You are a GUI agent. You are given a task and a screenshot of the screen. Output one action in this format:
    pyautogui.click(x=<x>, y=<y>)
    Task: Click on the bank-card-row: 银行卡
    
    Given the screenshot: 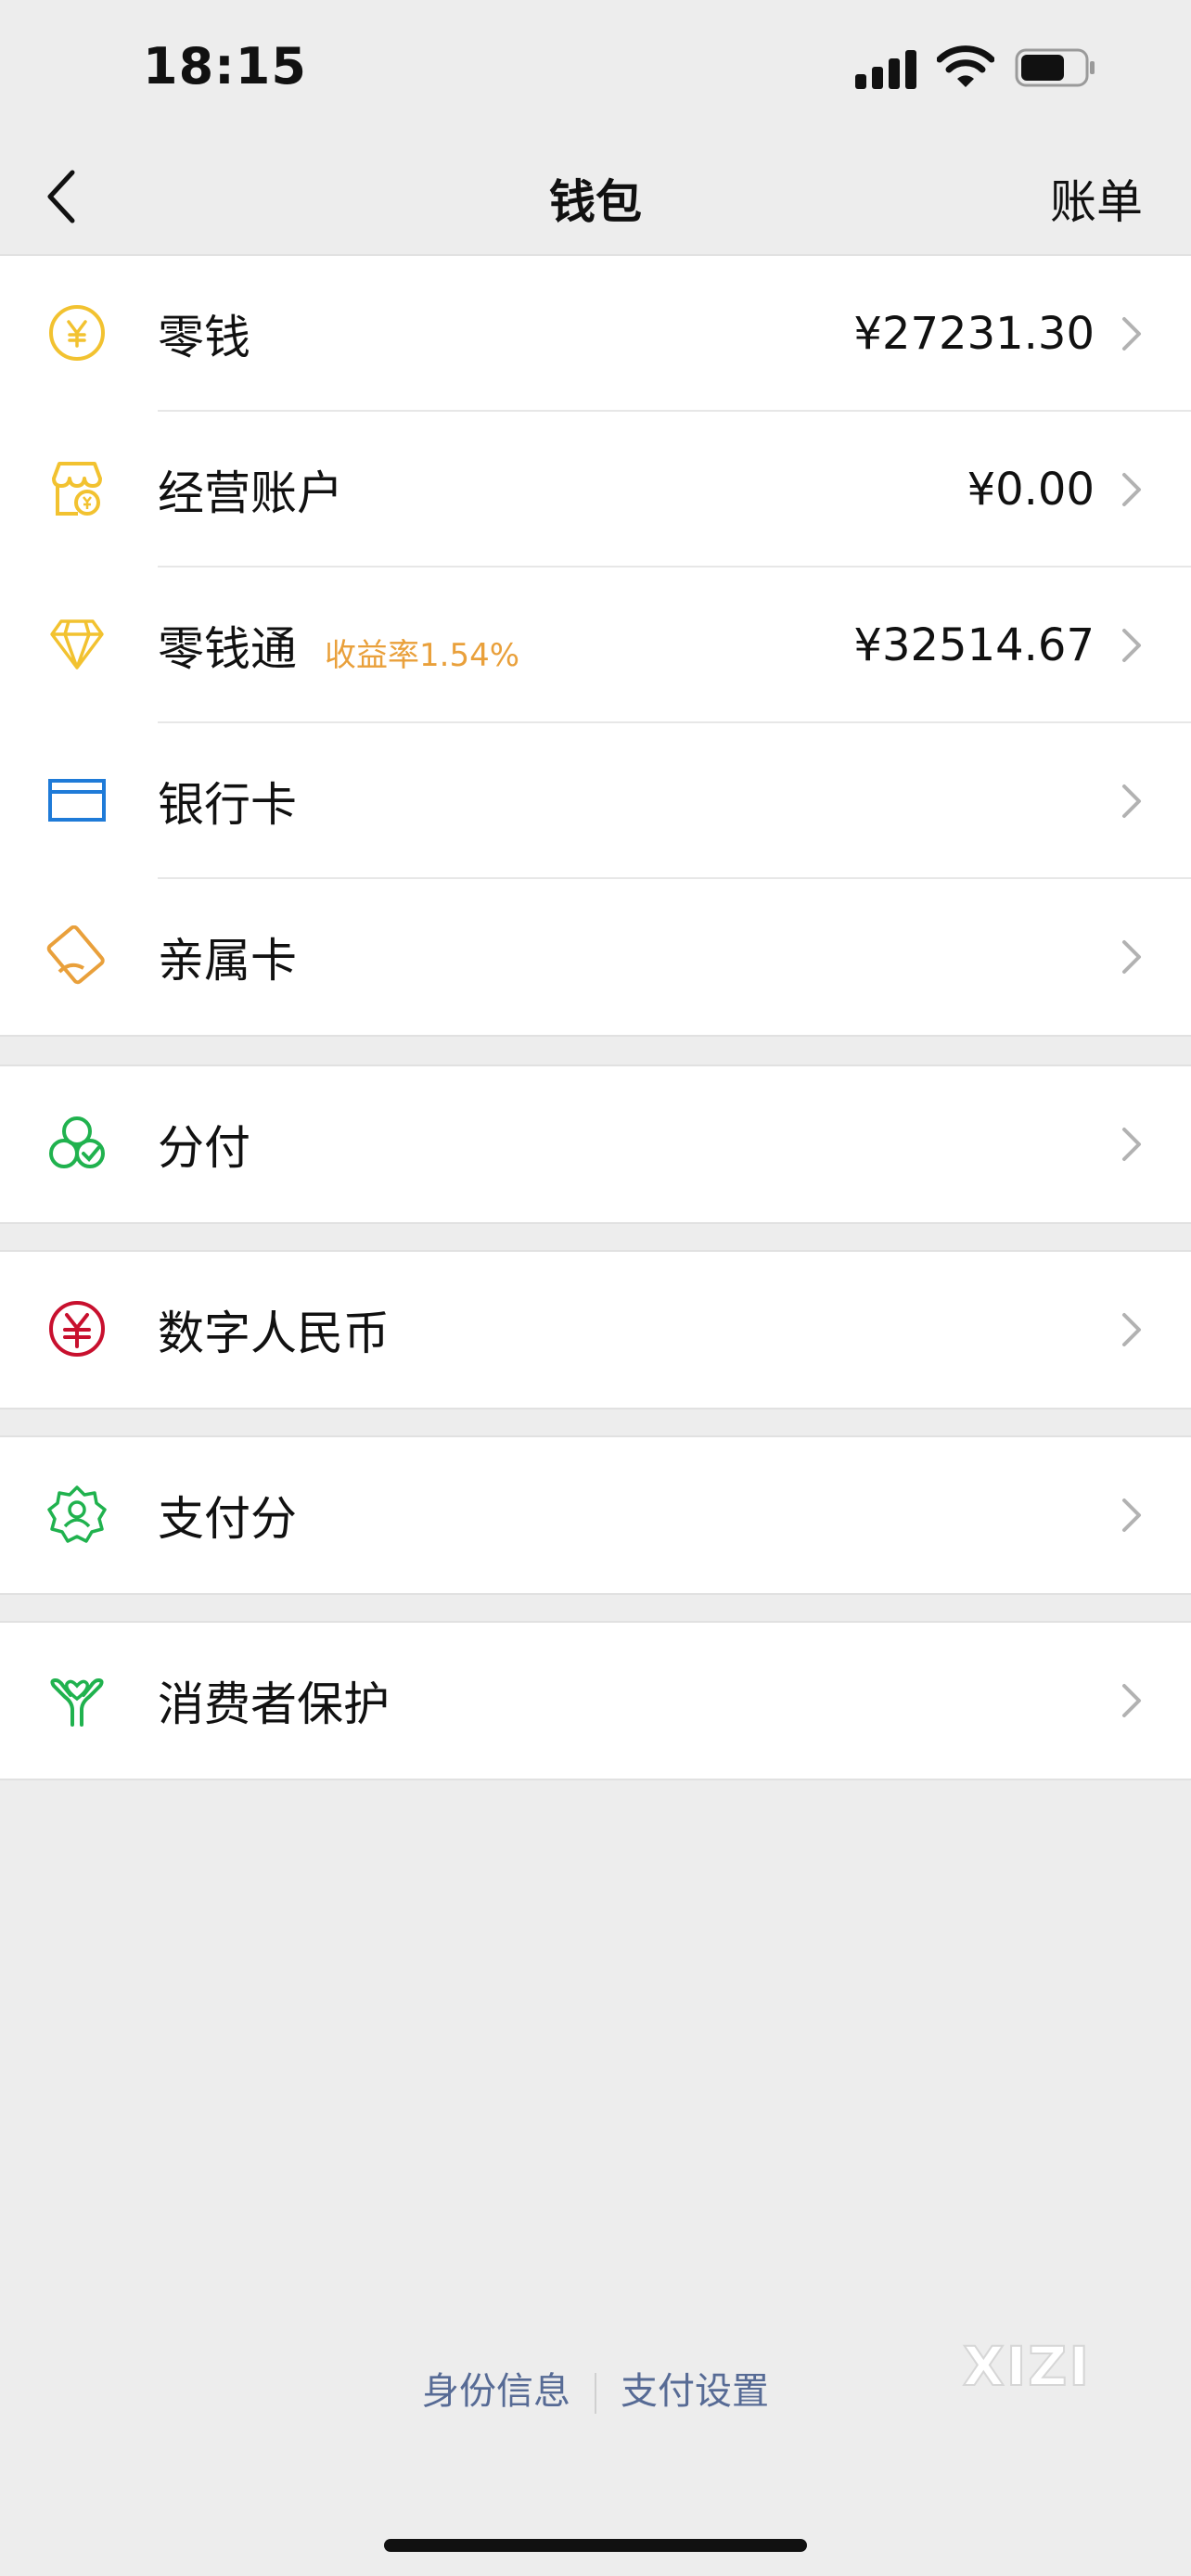 What is the action you would take?
    pyautogui.click(x=595, y=801)
    